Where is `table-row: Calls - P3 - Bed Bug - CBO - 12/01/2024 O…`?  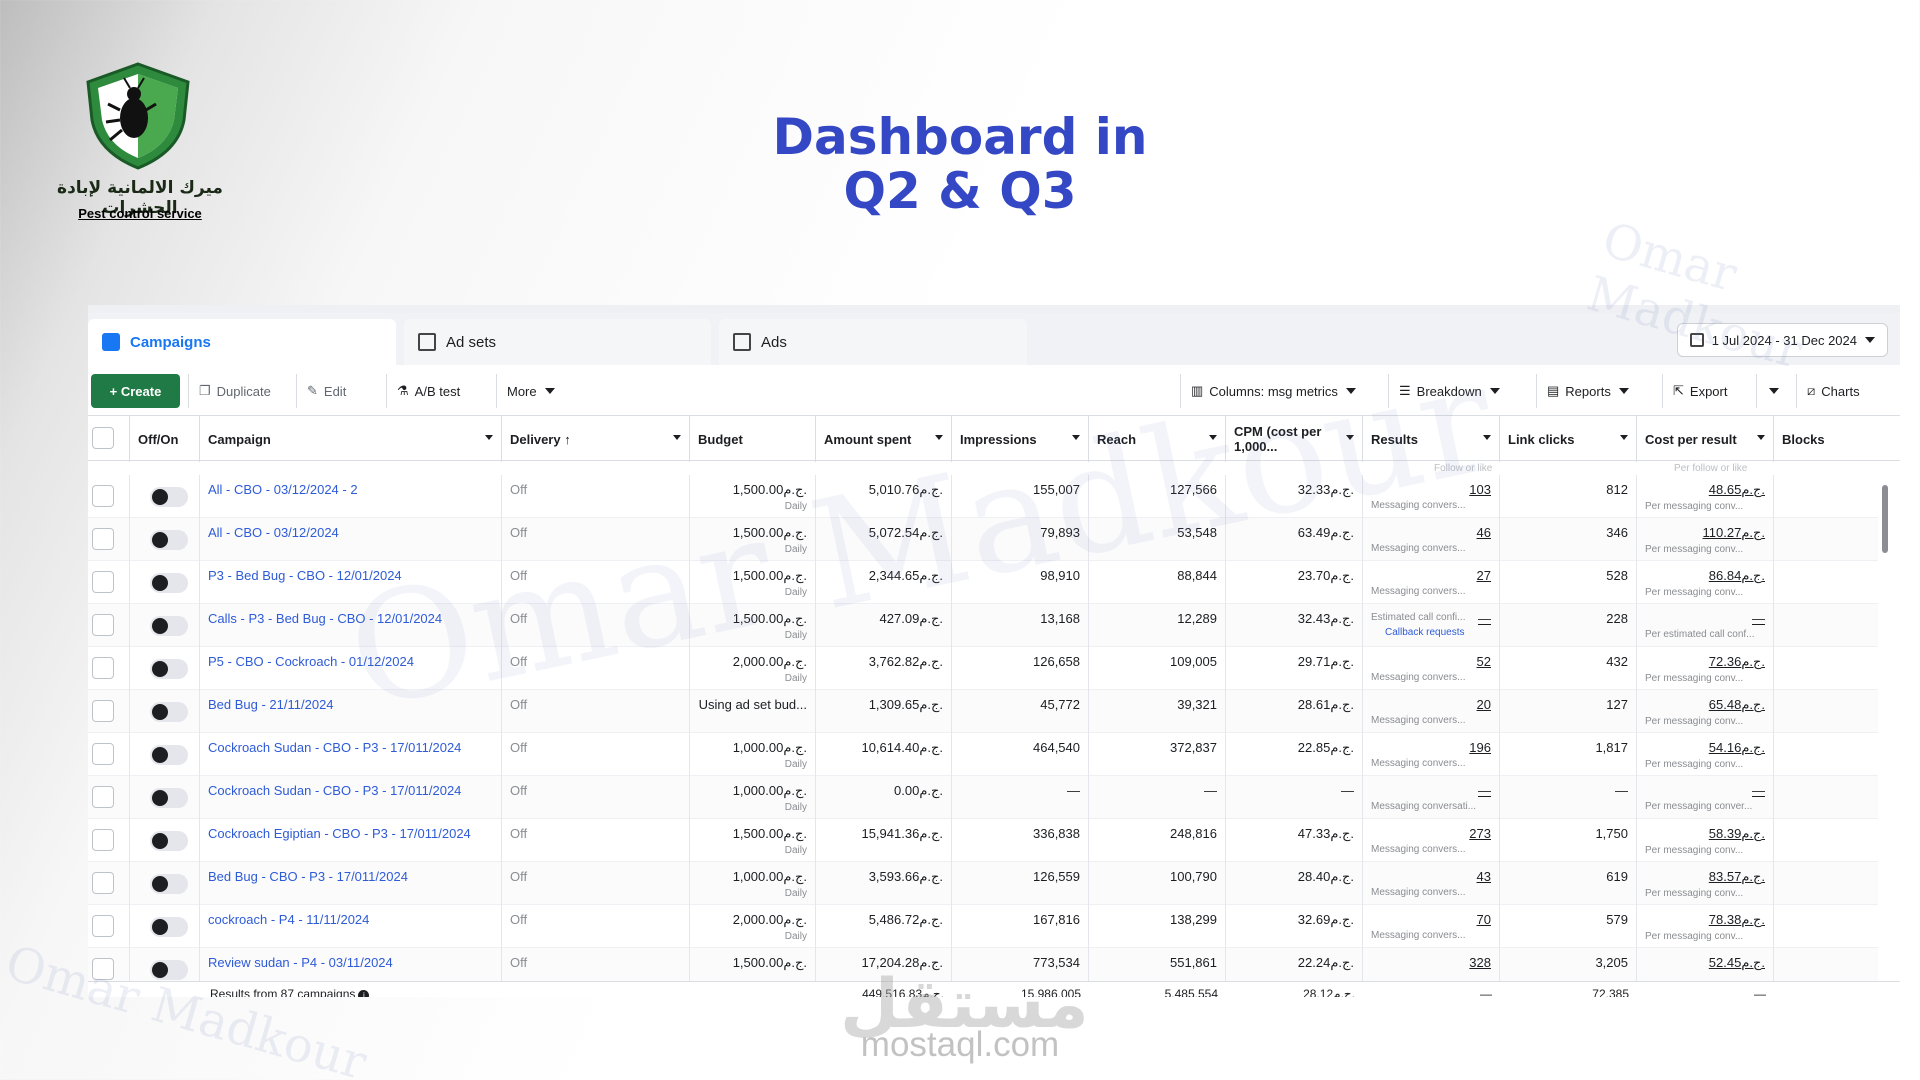
table-row: Calls - P3 - Bed Bug - CBO - 12/01/2024 O… is located at coordinates (983, 625).